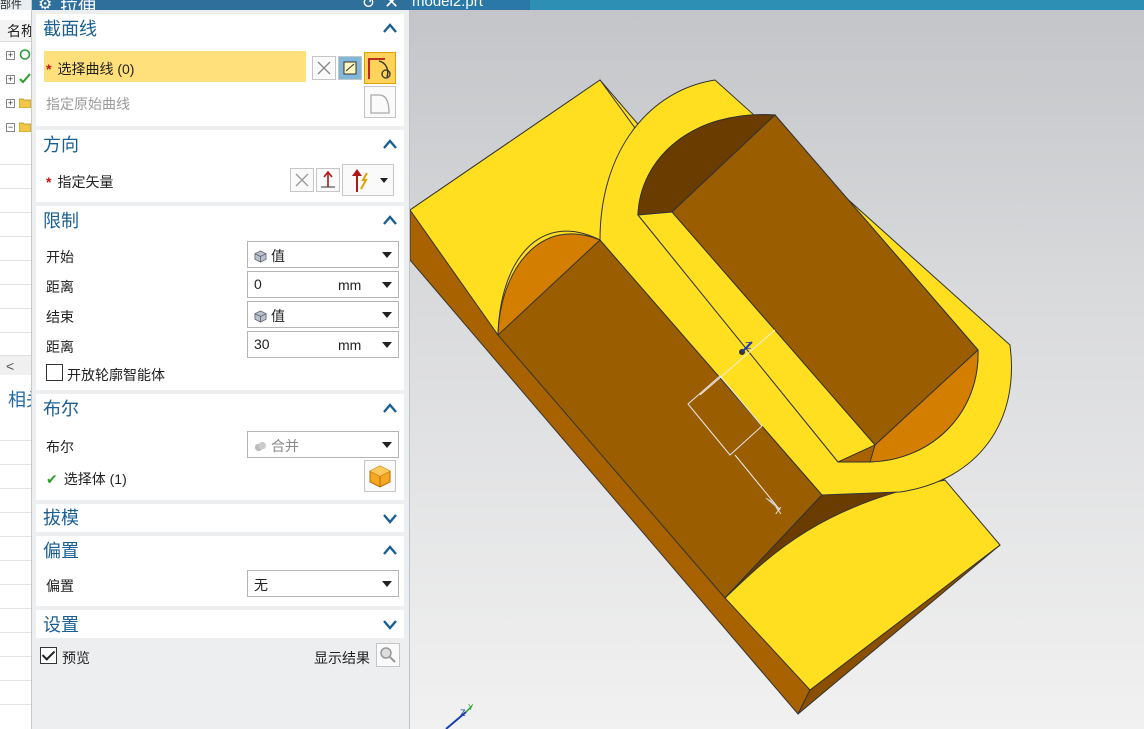 This screenshot has height=729, width=1144. Describe the element at coordinates (470, 5) in the screenshot. I see `tab-model2: model2.prt` at that location.